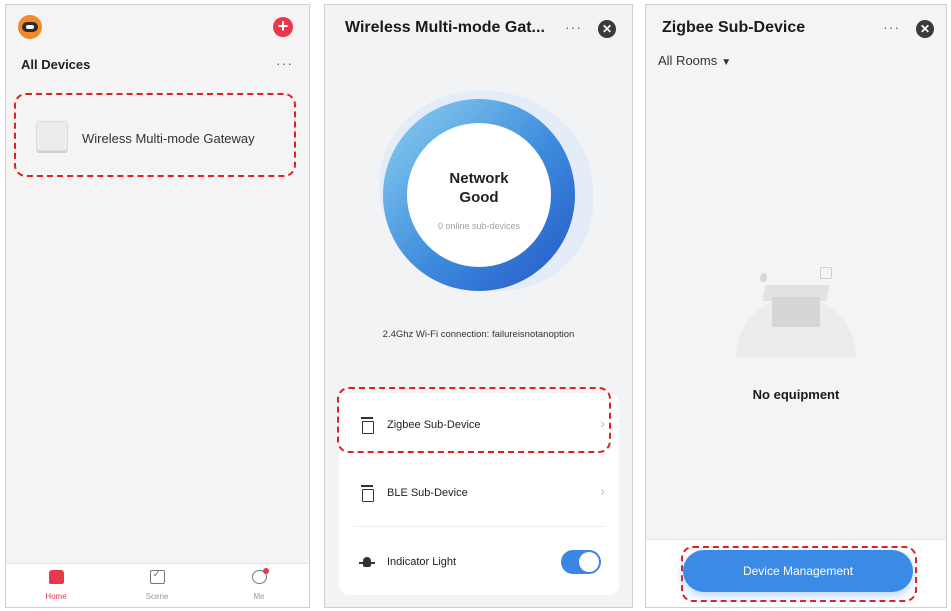 The width and height of the screenshot is (951, 611). Describe the element at coordinates (259, 586) in the screenshot. I see `tab-me: Me` at that location.